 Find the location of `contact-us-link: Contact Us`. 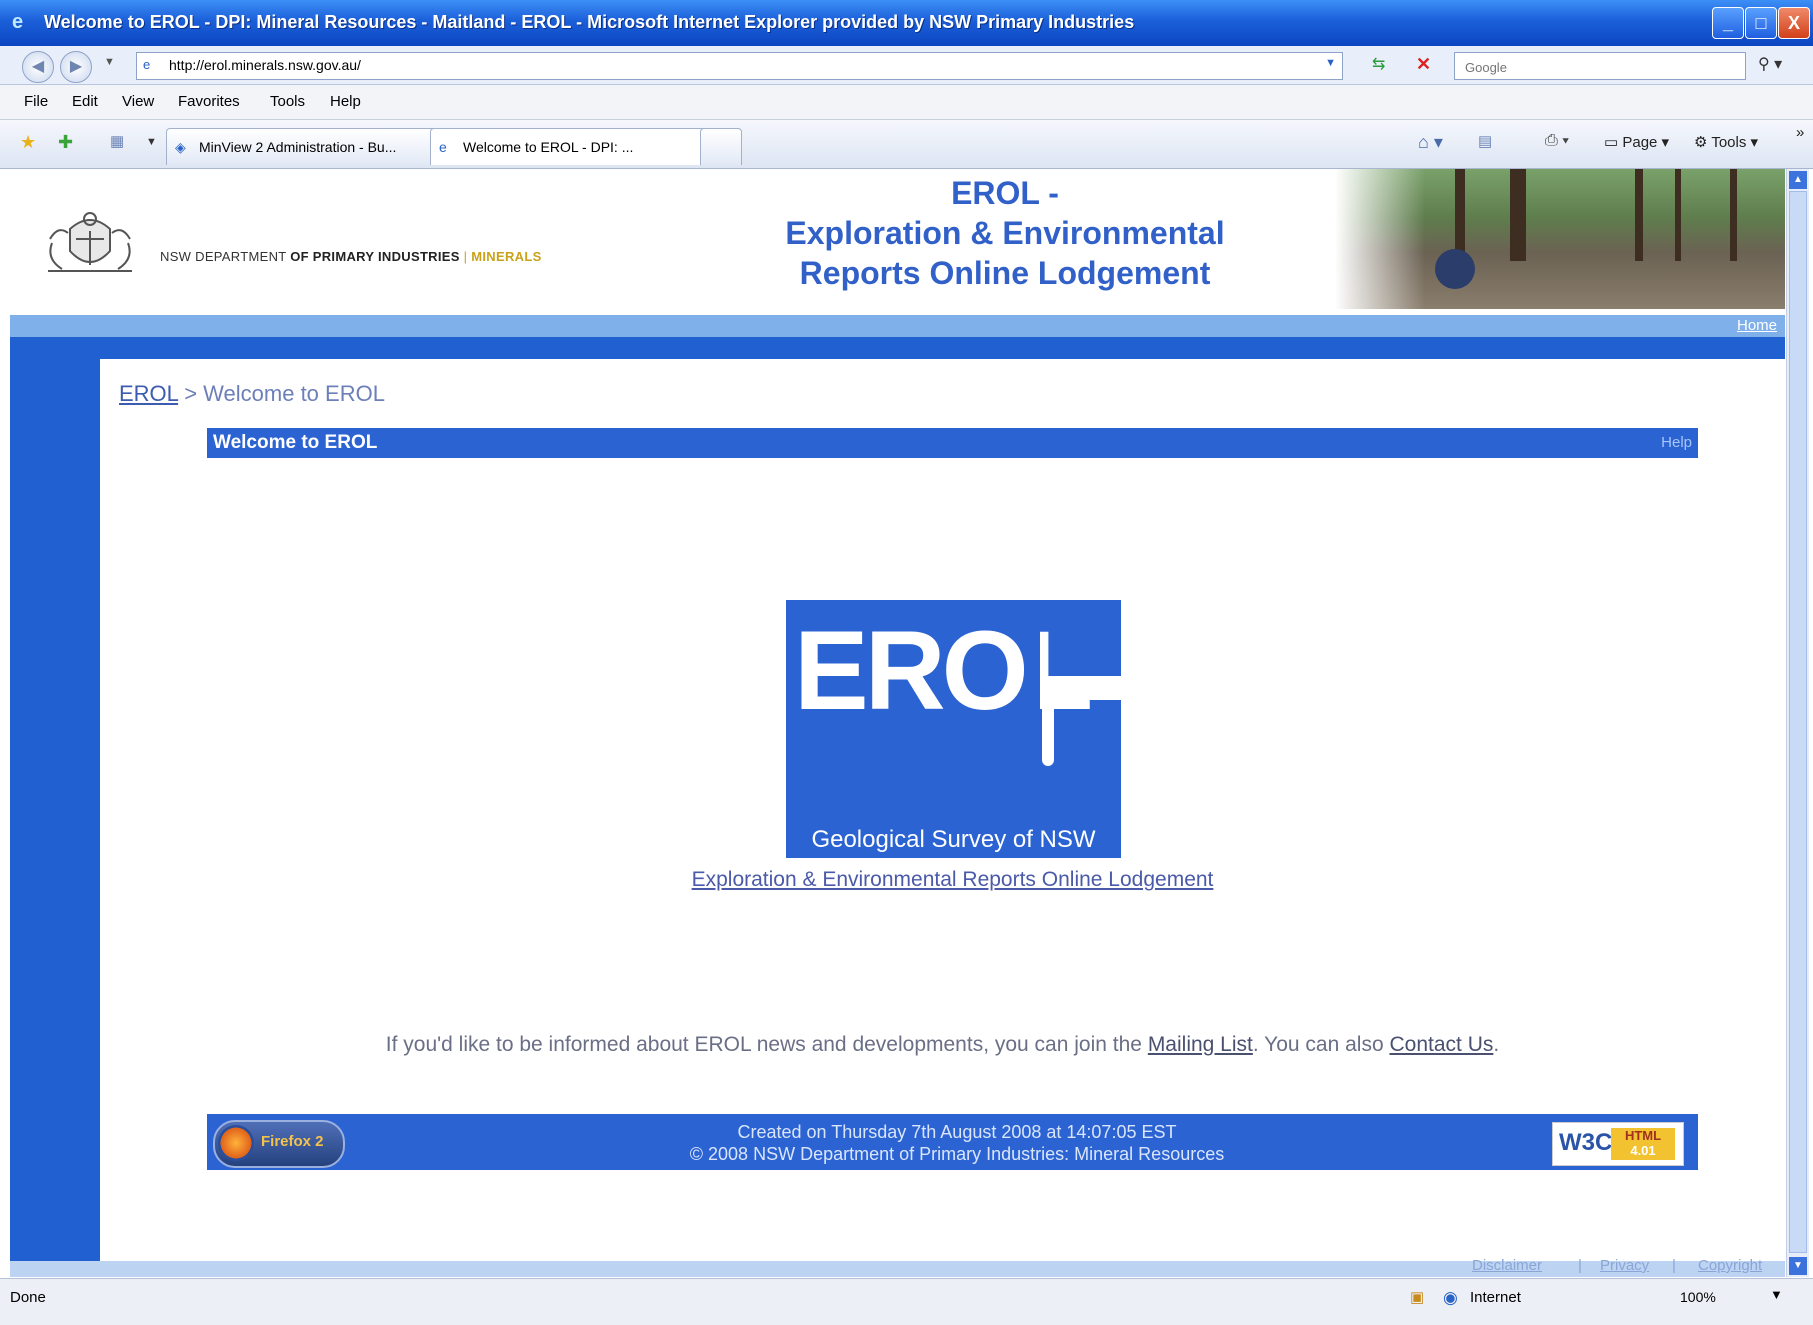

contact-us-link: Contact Us is located at coordinates (1441, 1044).